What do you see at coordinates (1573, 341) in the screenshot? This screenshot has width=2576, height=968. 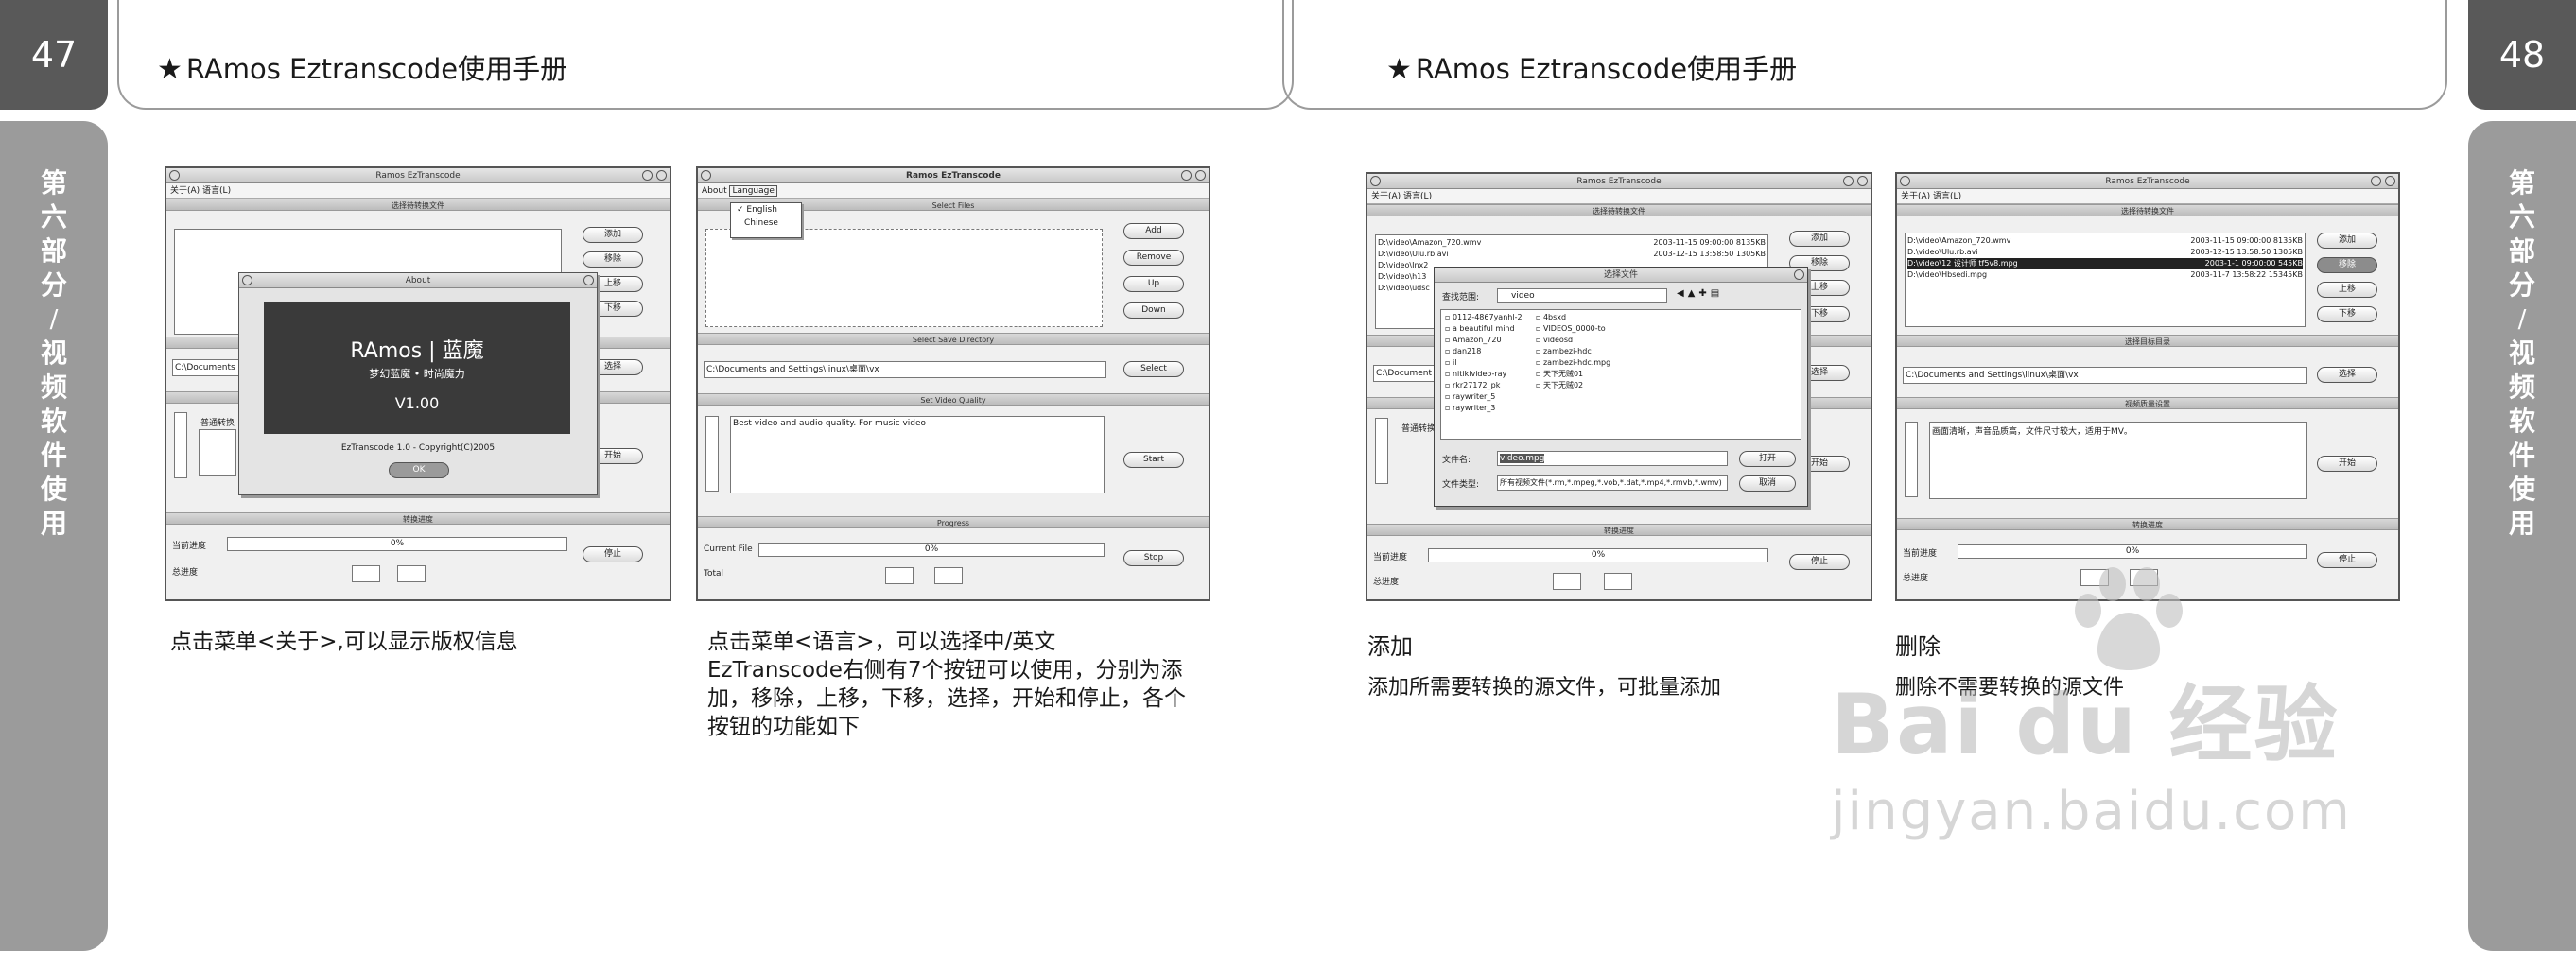 I see `file-item: ▫ videosd` at bounding box center [1573, 341].